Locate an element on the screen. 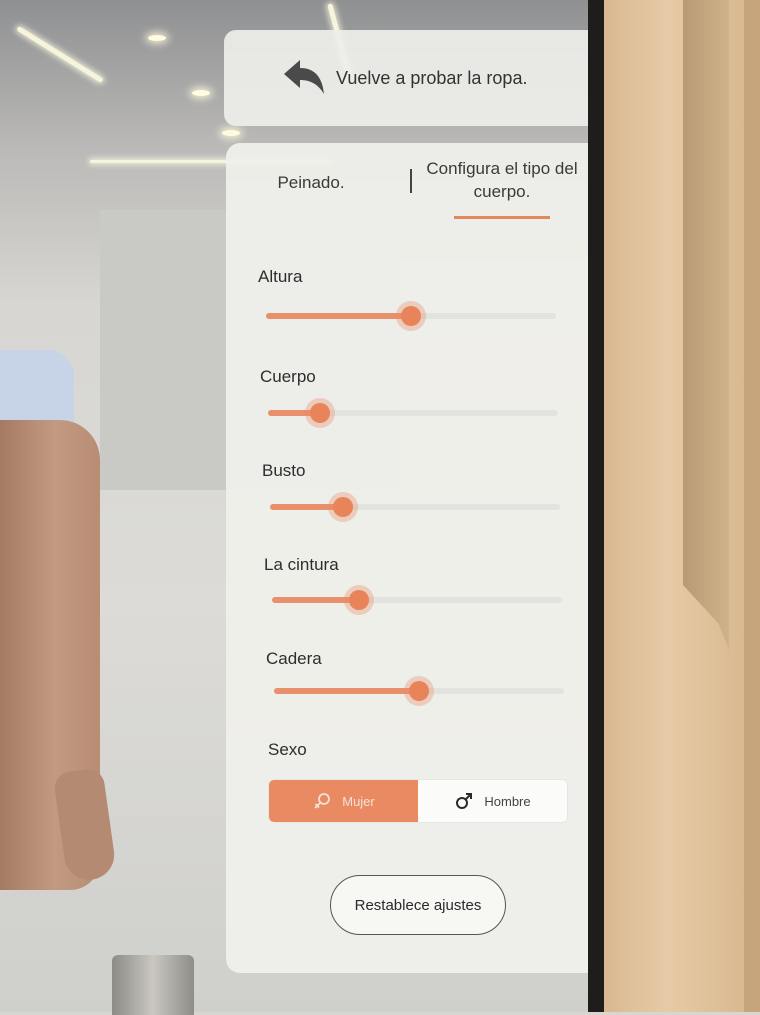  slider-label-body: Cuerpo is located at coordinates (288, 376).